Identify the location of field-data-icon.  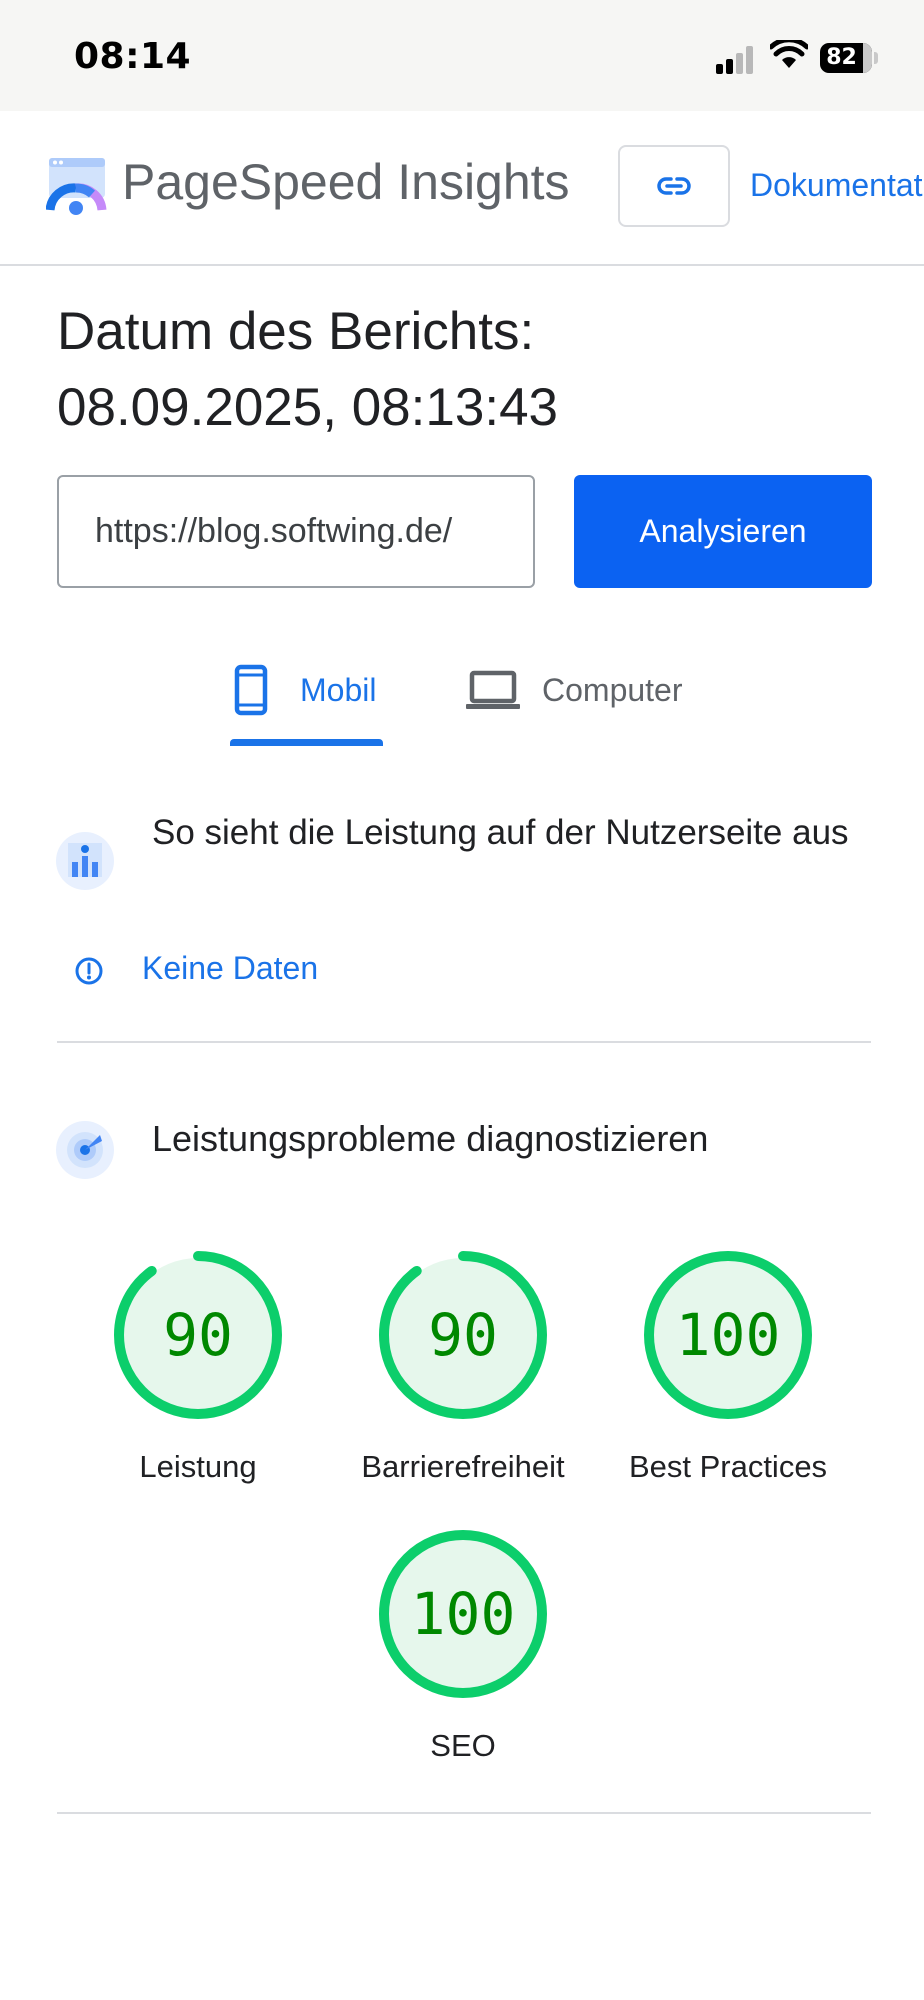
(85, 861).